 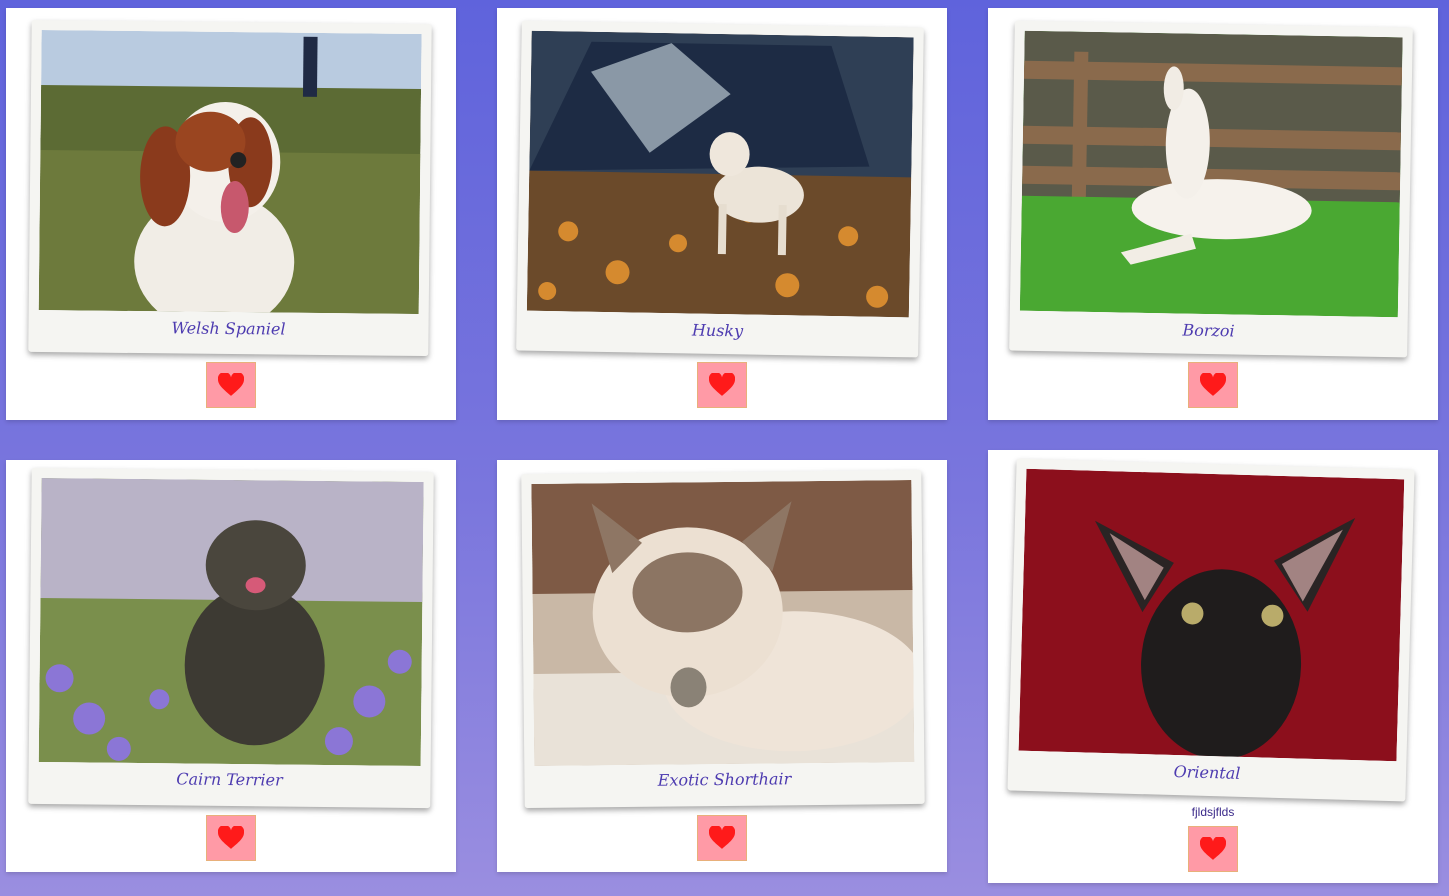 I want to click on pet-caption: Exotic Shorthair, so click(x=724, y=779).